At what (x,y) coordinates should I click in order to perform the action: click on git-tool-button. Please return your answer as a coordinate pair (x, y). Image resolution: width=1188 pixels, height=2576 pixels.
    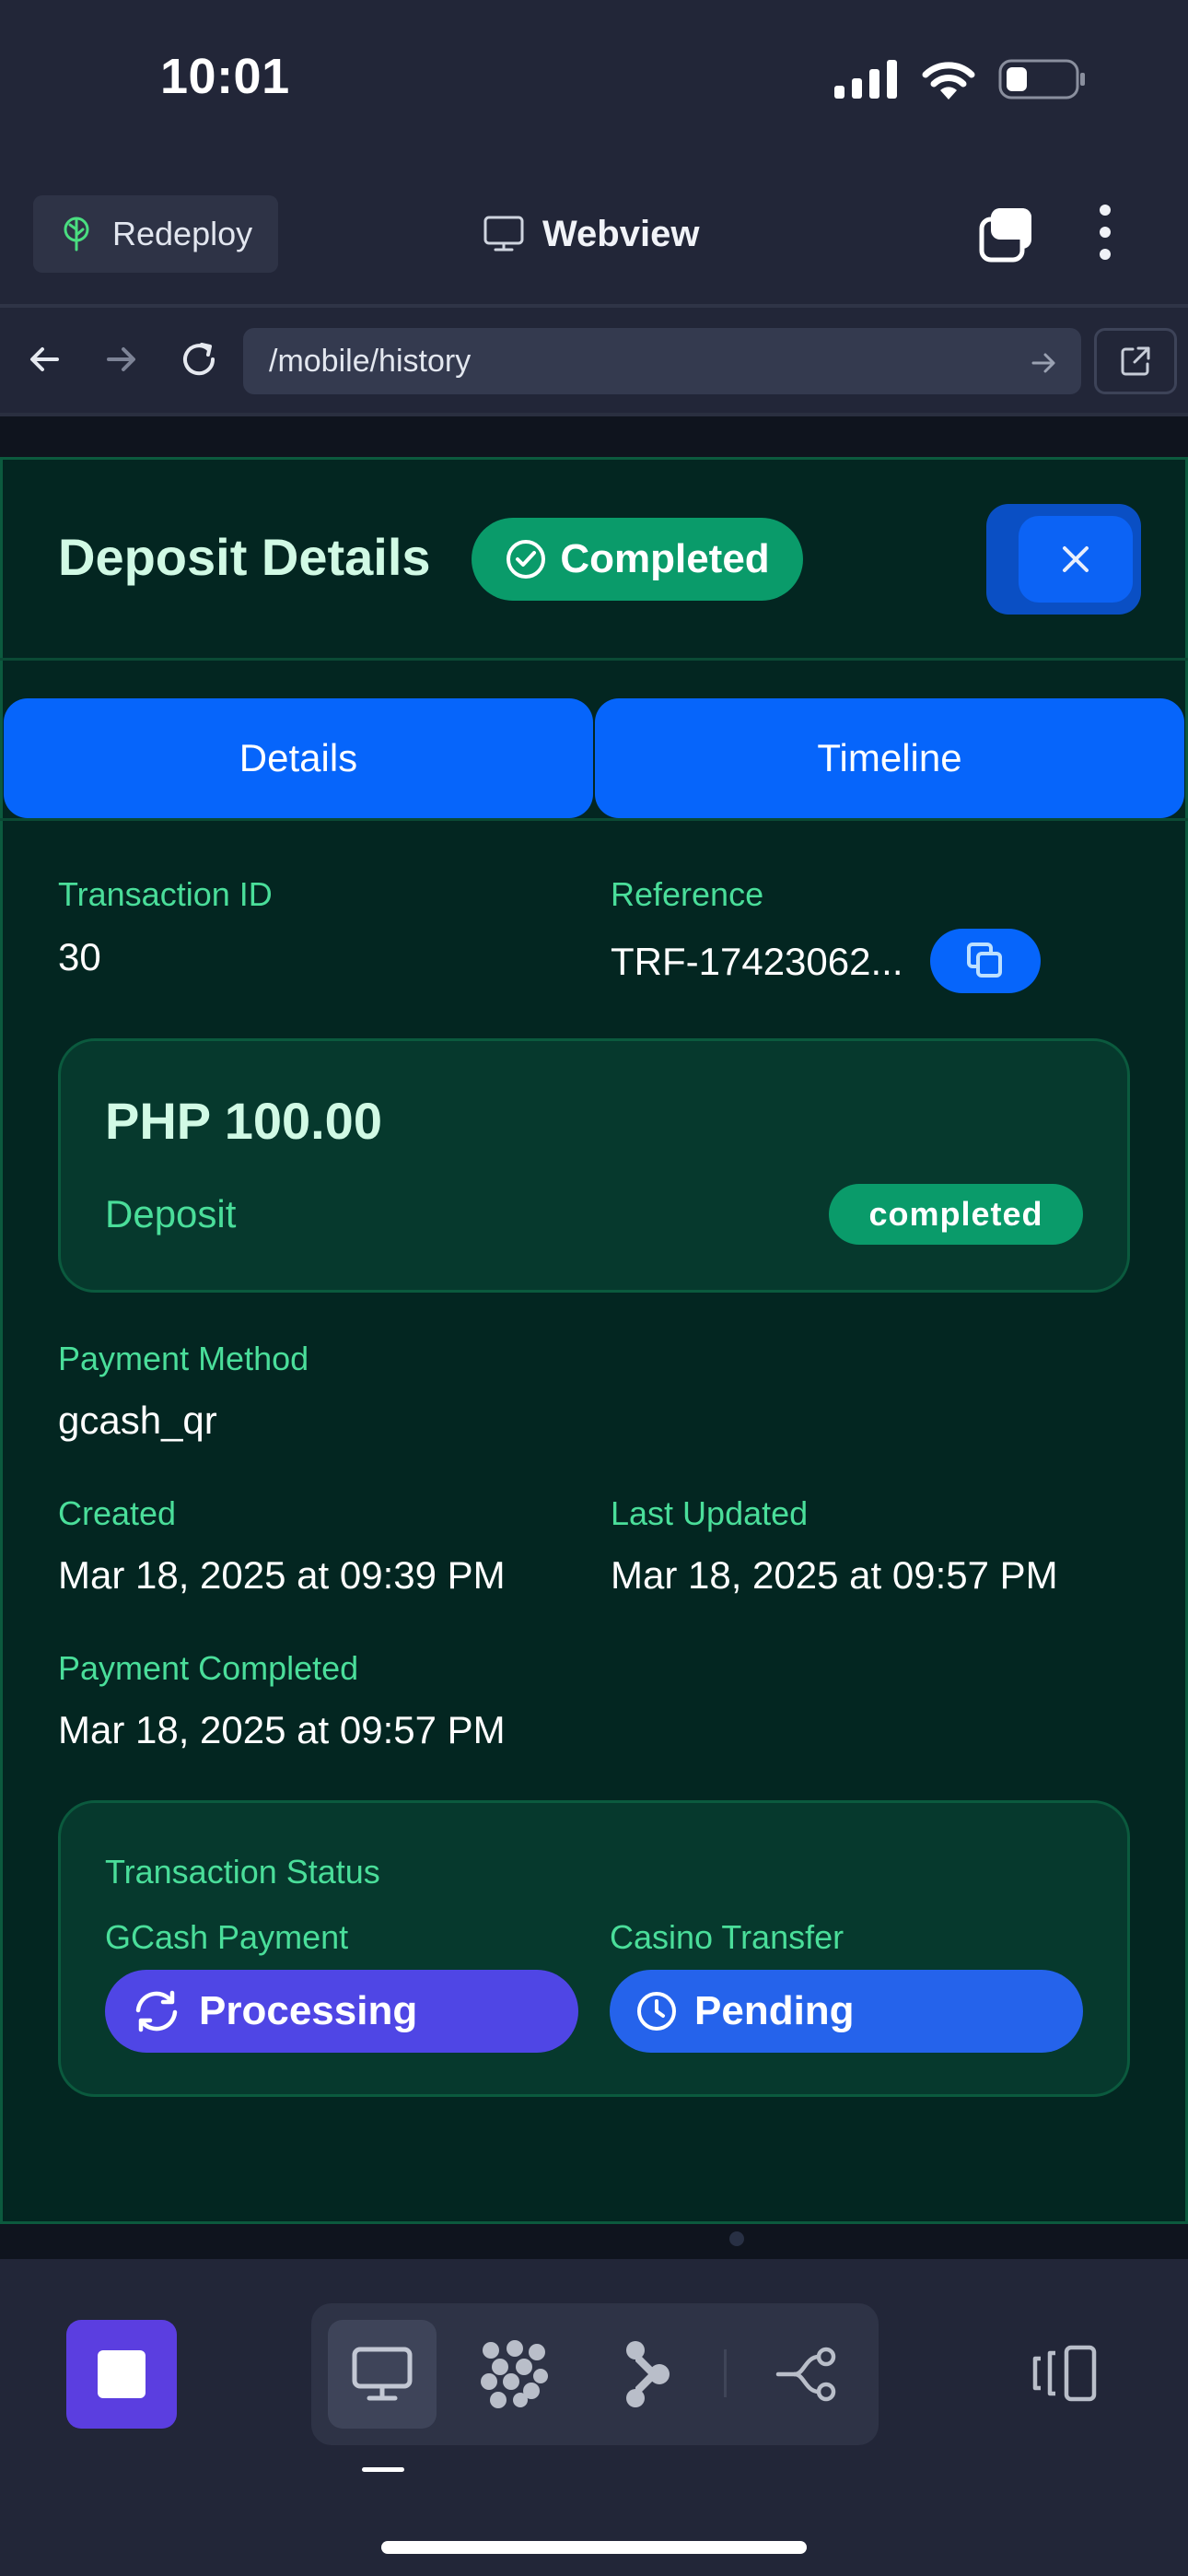
    Looking at the image, I should click on (807, 2374).